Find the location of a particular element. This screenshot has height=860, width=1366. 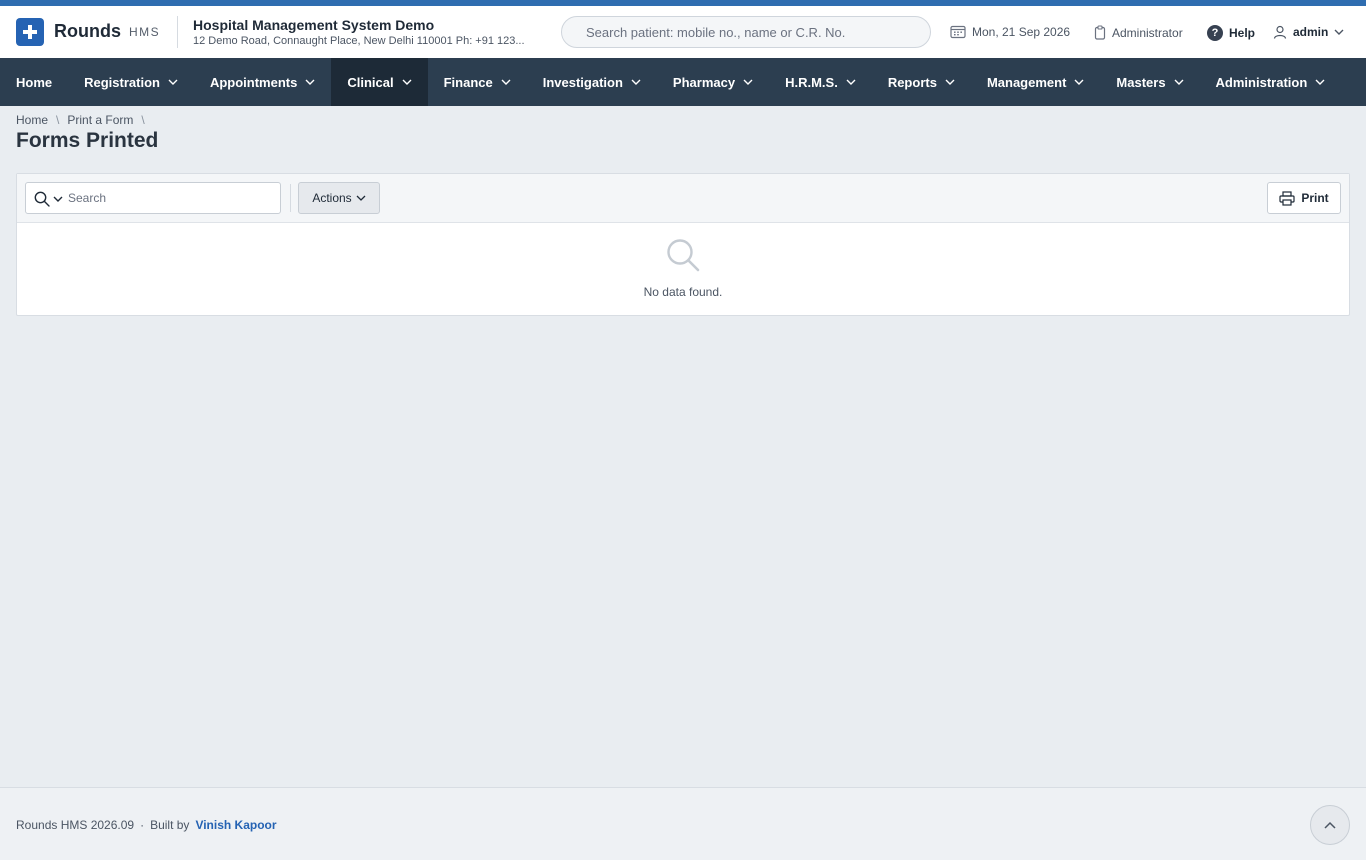

user-icon is located at coordinates (1280, 32).